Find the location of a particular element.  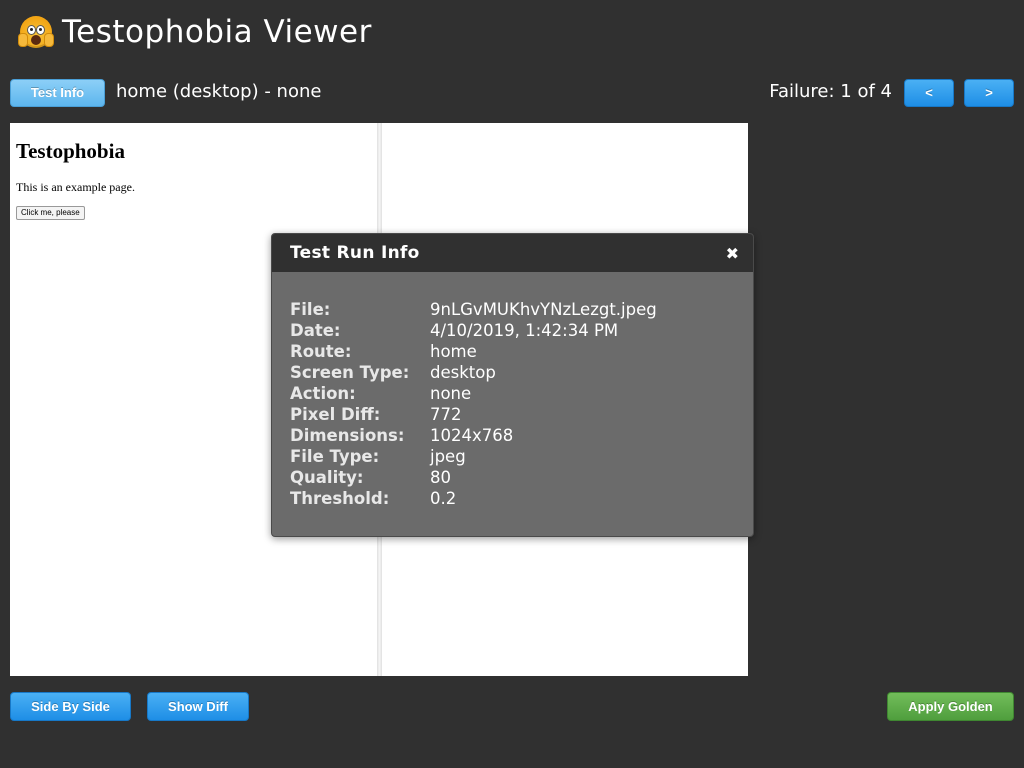

info-row-file: File: 9nLGvMUKhvYNzLezgt.jpeg is located at coordinates (512, 309).